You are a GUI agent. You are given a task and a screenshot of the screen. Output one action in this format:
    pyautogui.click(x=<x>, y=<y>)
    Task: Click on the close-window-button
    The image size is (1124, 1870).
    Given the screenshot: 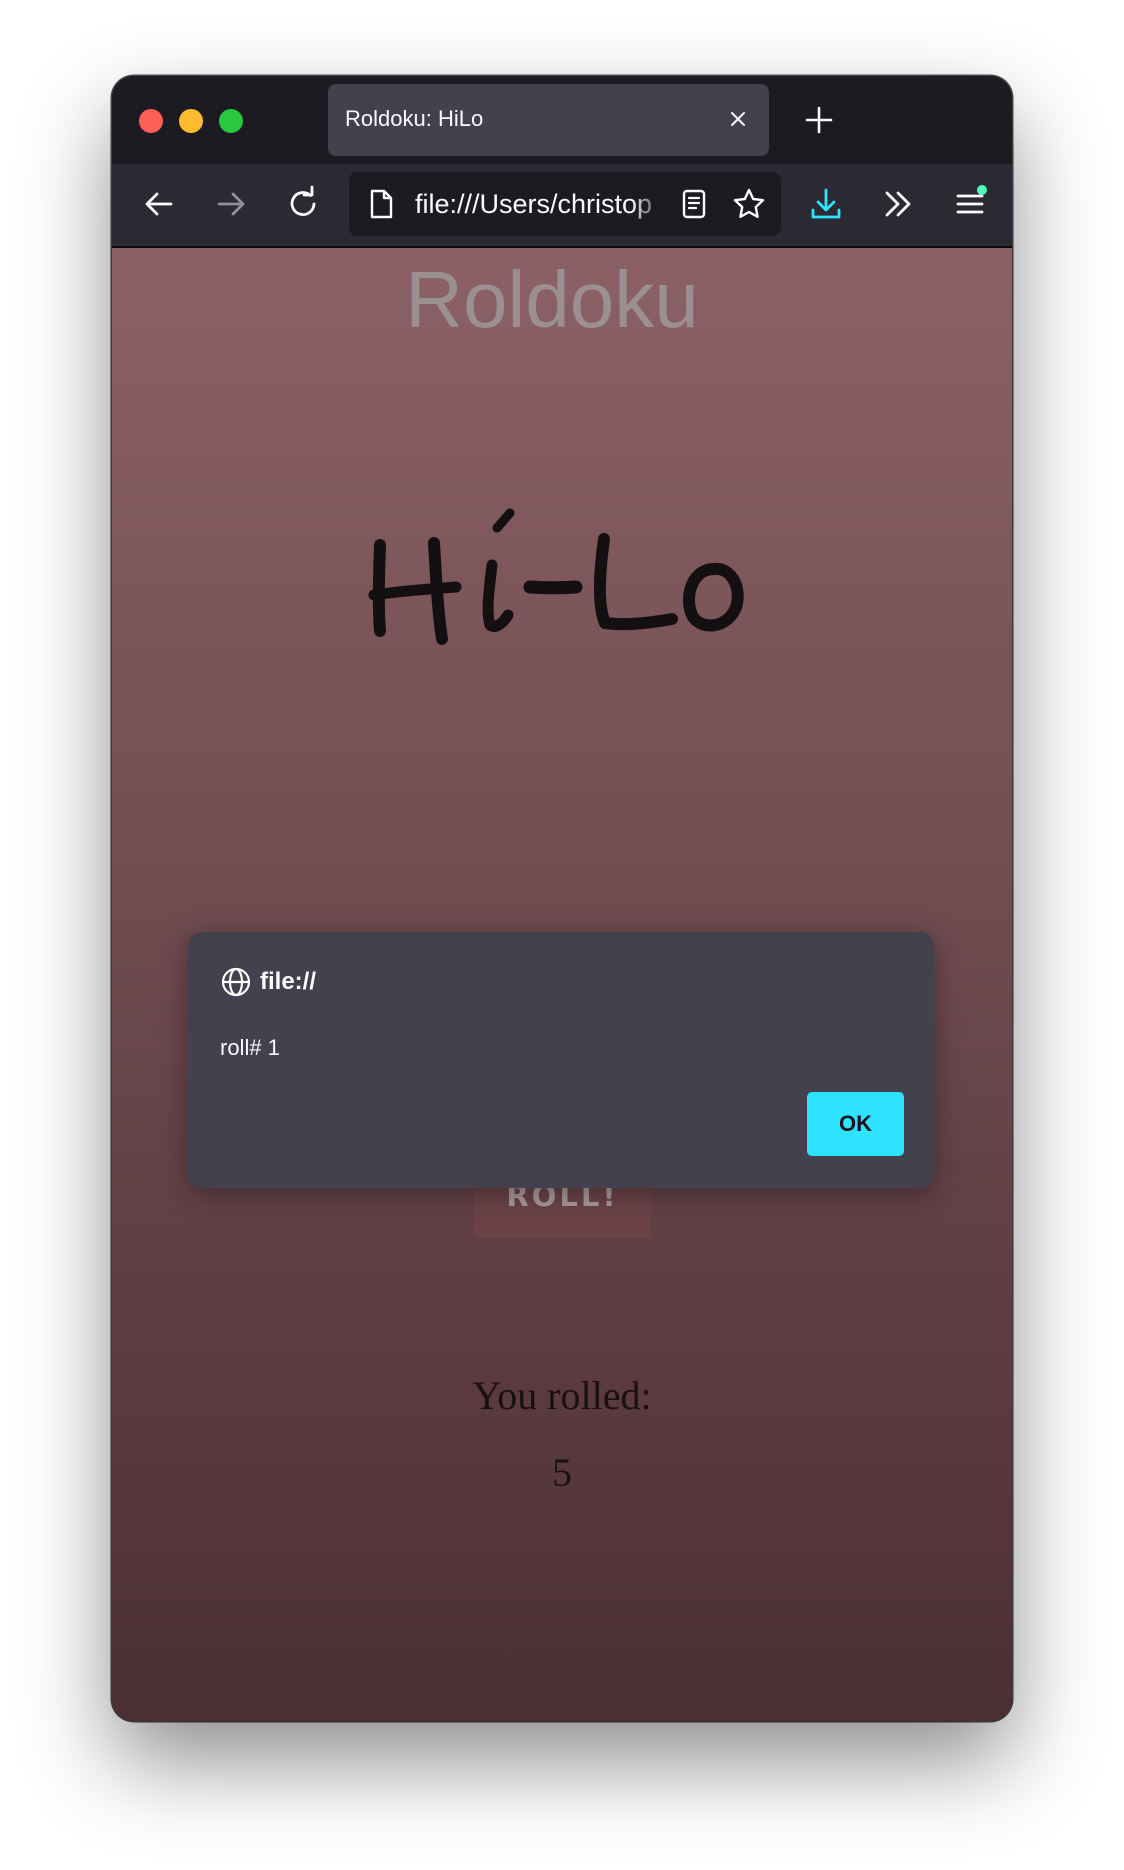 What is the action you would take?
    pyautogui.click(x=151, y=121)
    